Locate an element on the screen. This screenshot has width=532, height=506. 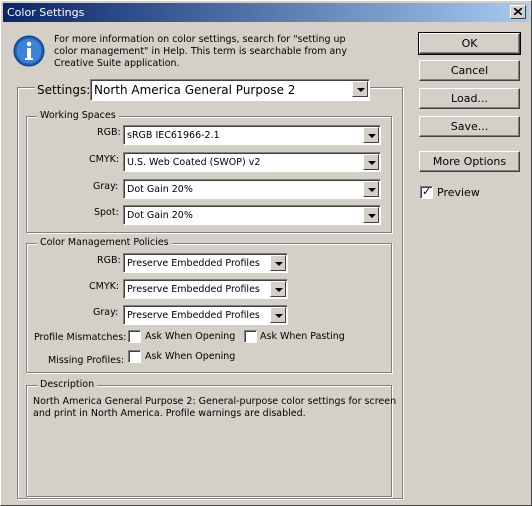
close-button is located at coordinates (518, 12).